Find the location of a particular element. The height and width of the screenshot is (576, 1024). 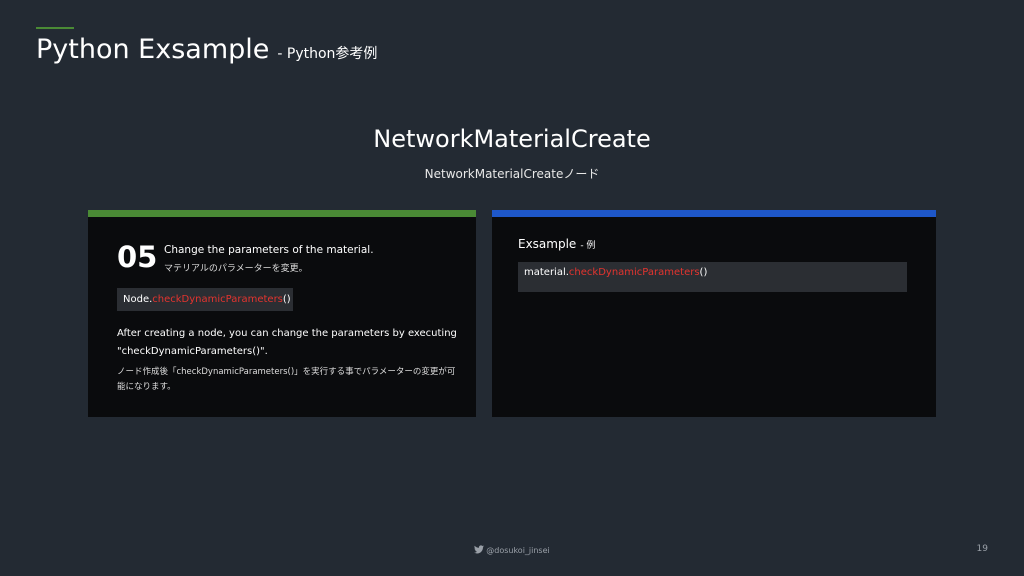

section-subtitle: NetworkMaterialCreateノード is located at coordinates (512, 174).